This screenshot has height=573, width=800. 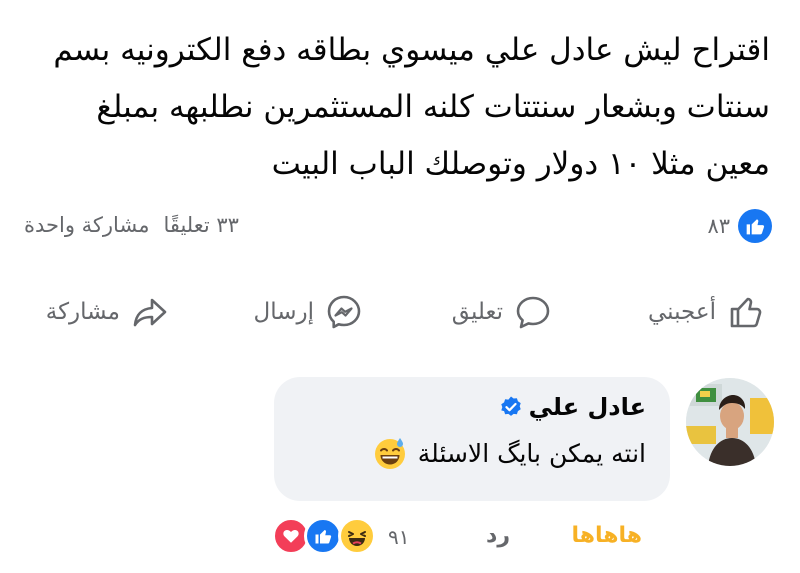 I want to click on comment-bubble: عادل علي انته يمكن بايگ الاسئلة, so click(x=472, y=439).